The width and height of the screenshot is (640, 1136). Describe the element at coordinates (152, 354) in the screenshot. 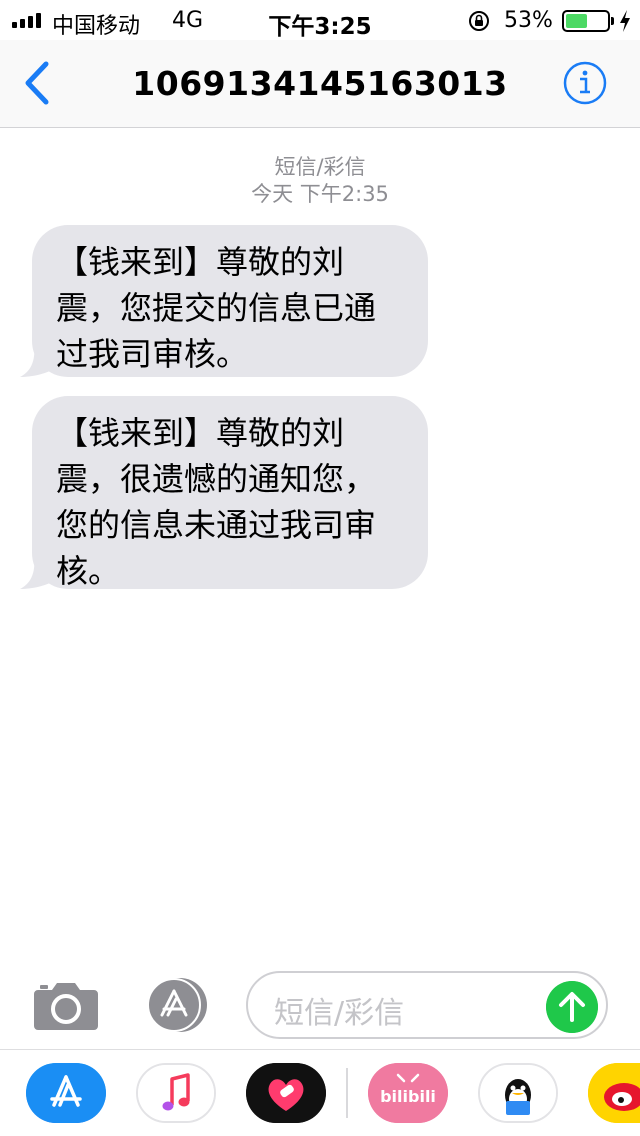

I see `message-line: 过我司审核。` at that location.